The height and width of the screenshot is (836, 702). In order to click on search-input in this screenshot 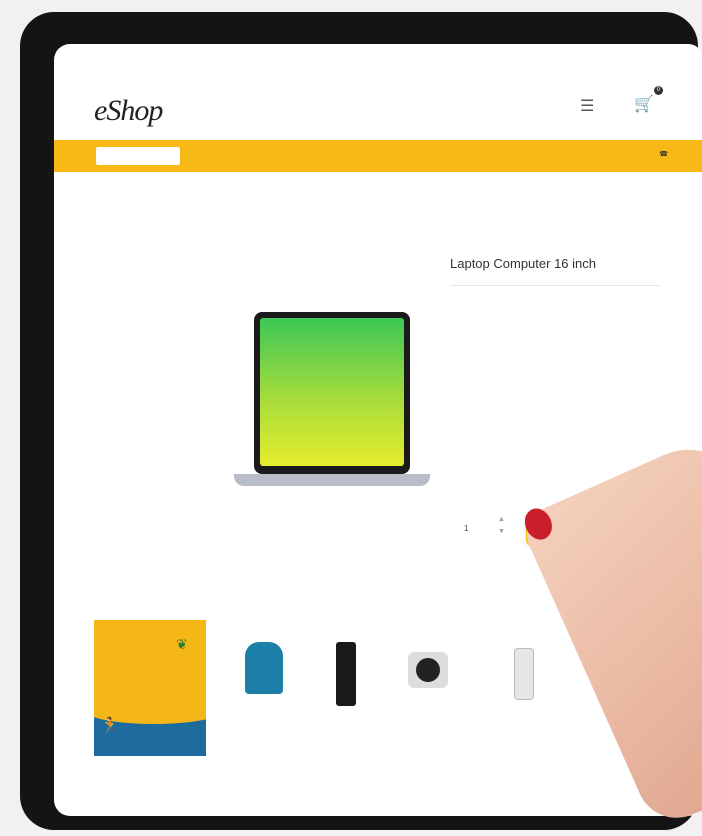, I will do `click(138, 156)`.